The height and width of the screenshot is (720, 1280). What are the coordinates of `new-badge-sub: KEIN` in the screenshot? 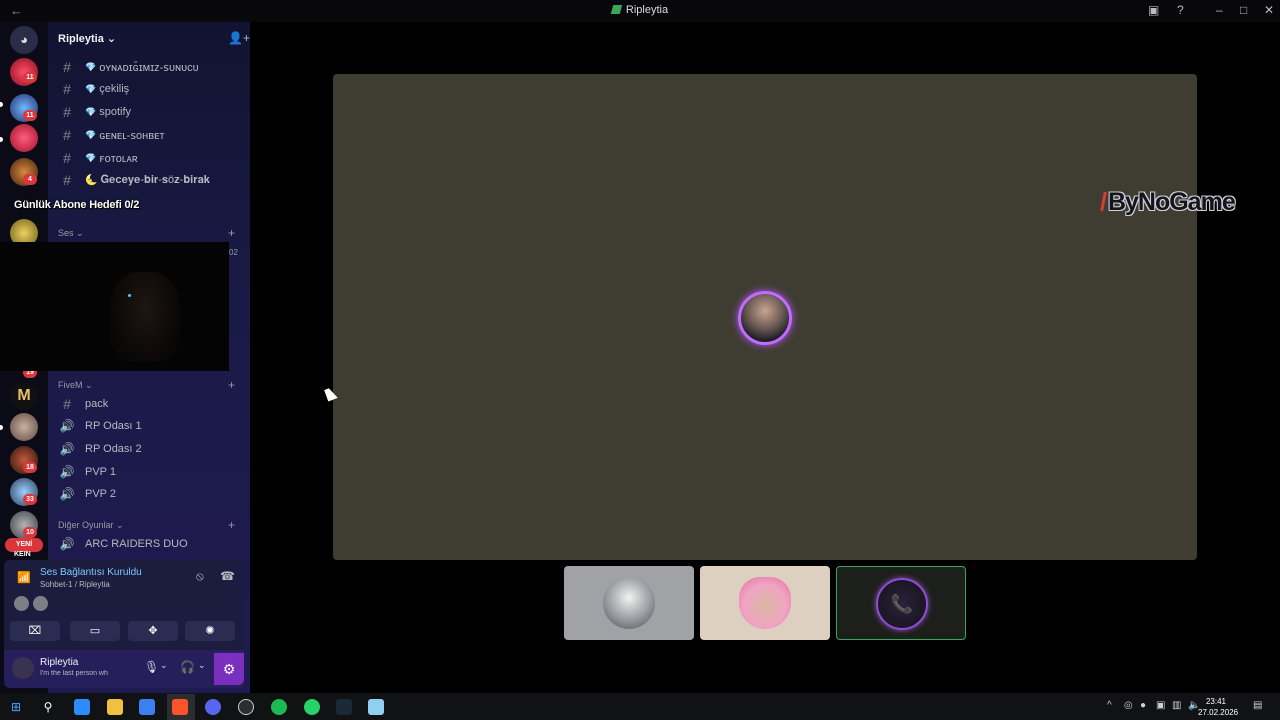 It's located at (22, 554).